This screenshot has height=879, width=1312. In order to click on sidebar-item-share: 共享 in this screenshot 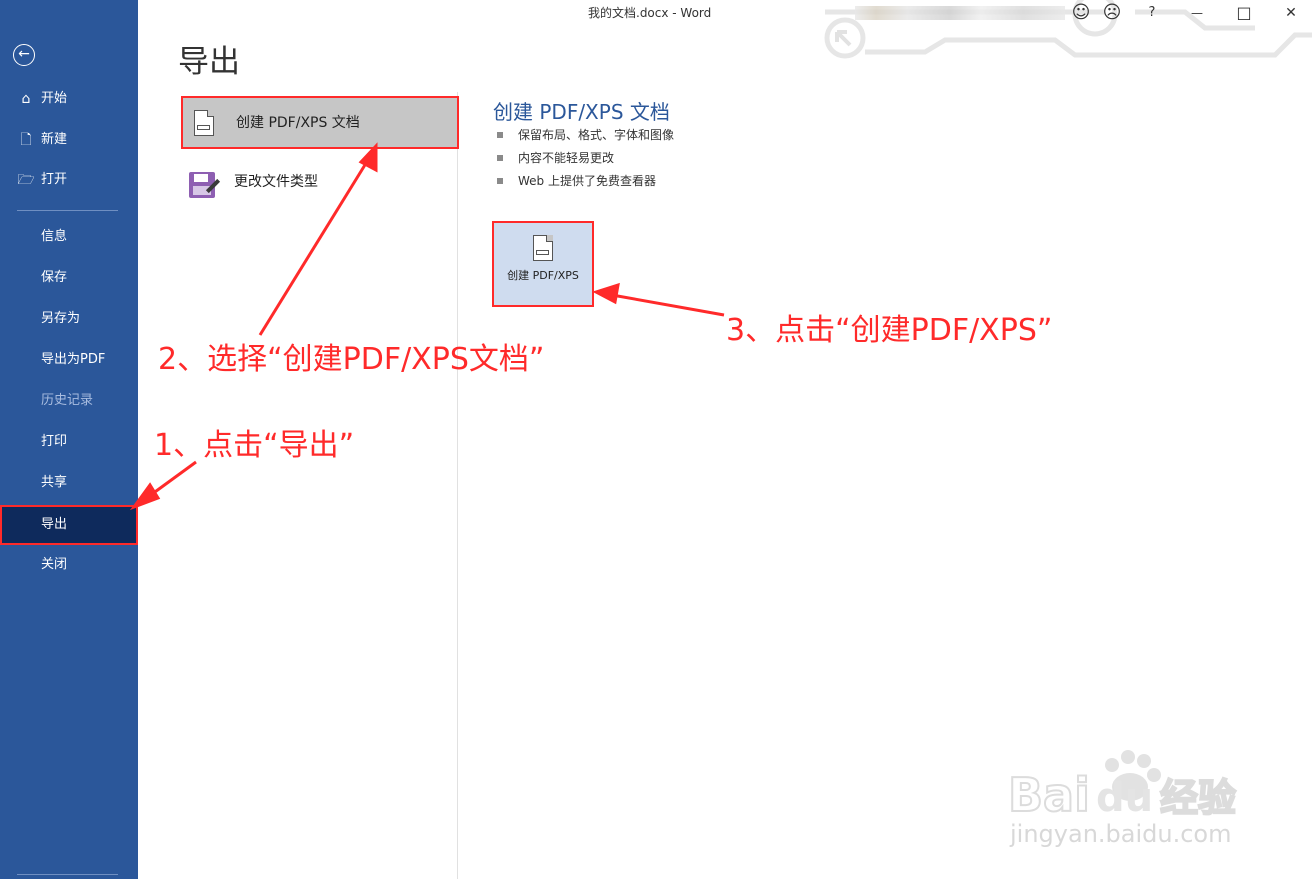, I will do `click(69, 483)`.